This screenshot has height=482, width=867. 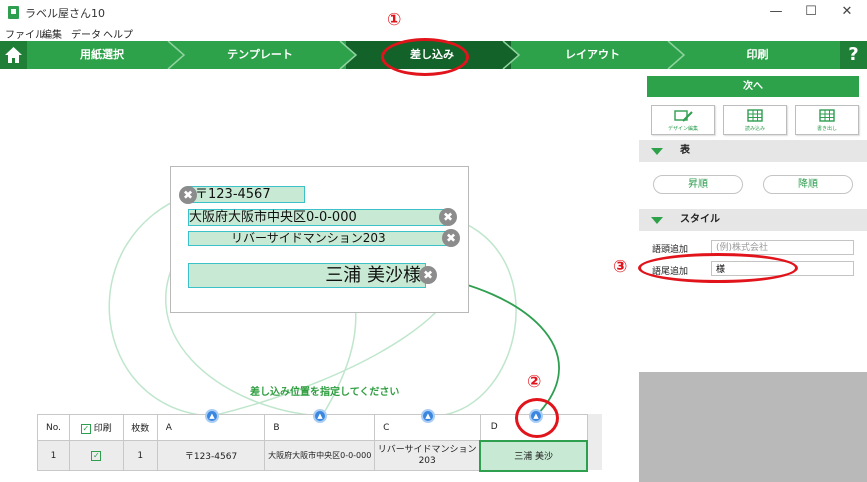 I want to click on cell-b: 大阪府大阪市中央区0-0-000, so click(x=320, y=455).